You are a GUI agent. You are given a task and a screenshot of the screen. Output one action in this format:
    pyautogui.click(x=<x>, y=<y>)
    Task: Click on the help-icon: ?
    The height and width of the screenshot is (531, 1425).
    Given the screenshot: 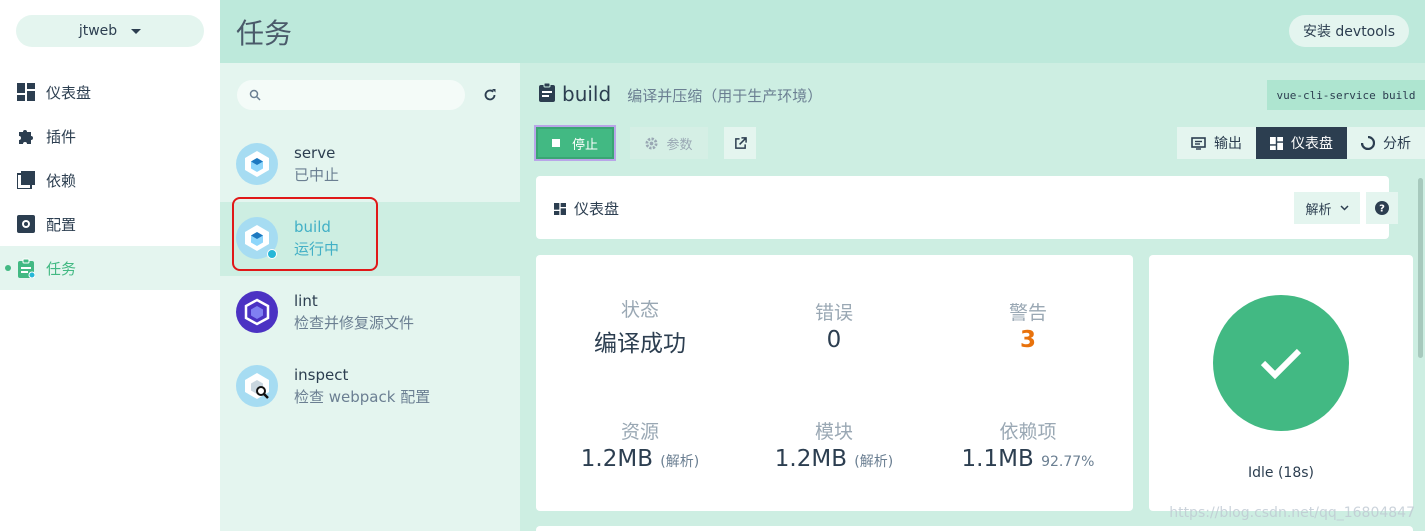 What is the action you would take?
    pyautogui.click(x=1382, y=208)
    